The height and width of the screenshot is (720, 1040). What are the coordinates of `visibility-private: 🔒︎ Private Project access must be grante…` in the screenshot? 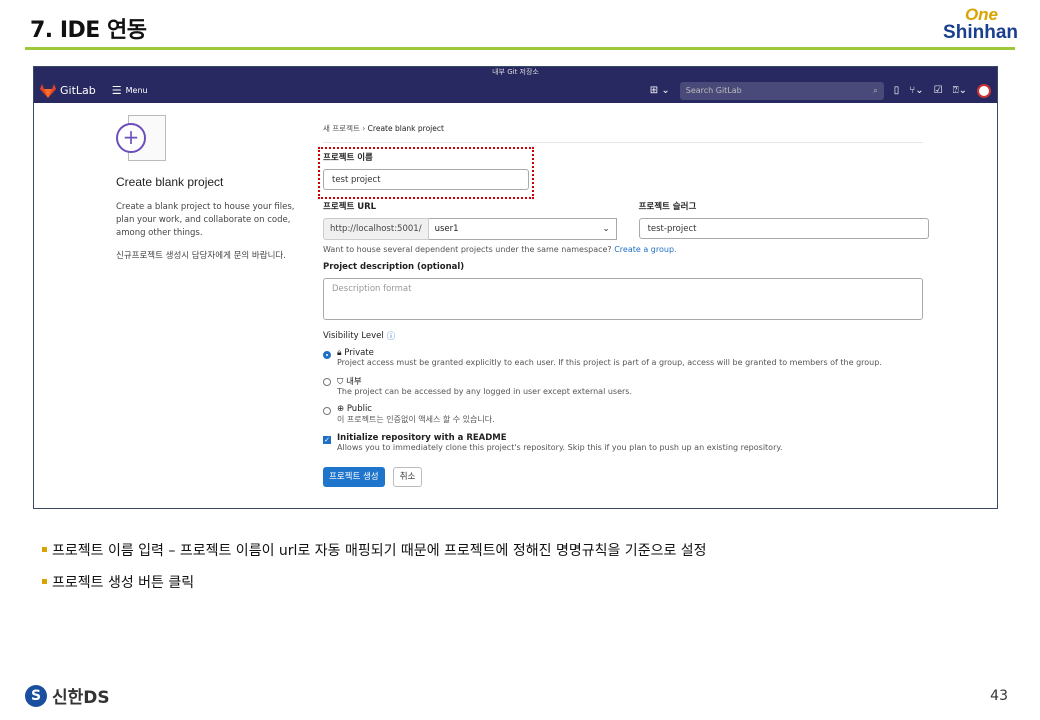 It's located at (623, 357).